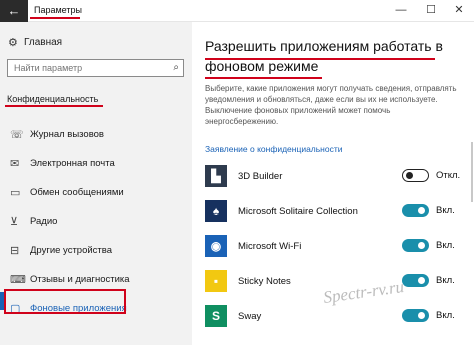  What do you see at coordinates (58, 10) in the screenshot?
I see `window-title: Параметры` at bounding box center [58, 10].